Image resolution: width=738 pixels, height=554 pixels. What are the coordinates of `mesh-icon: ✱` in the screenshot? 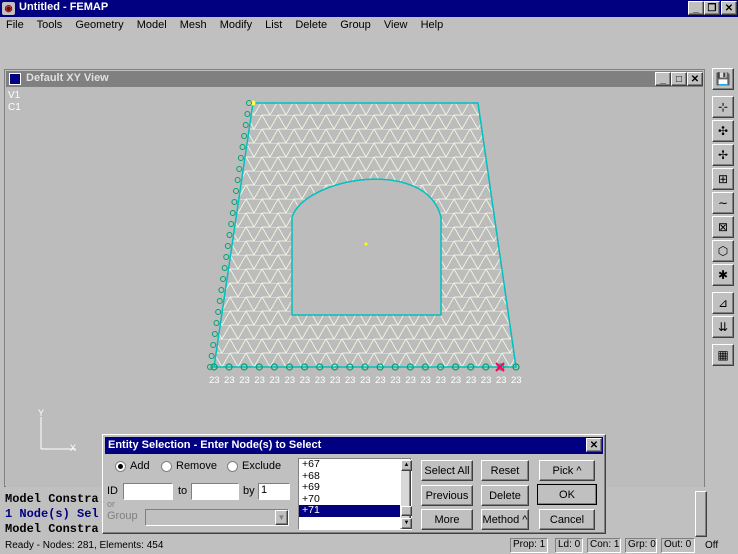 It's located at (723, 275).